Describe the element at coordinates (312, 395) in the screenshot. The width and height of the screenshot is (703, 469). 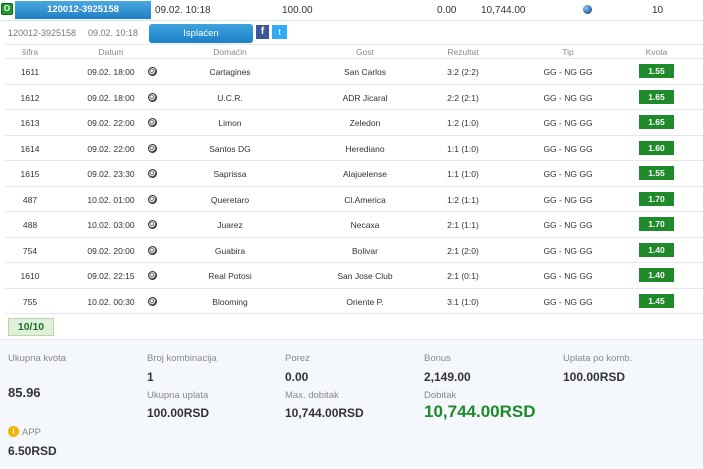
I see `max-win-label: Max. dobitak` at that location.